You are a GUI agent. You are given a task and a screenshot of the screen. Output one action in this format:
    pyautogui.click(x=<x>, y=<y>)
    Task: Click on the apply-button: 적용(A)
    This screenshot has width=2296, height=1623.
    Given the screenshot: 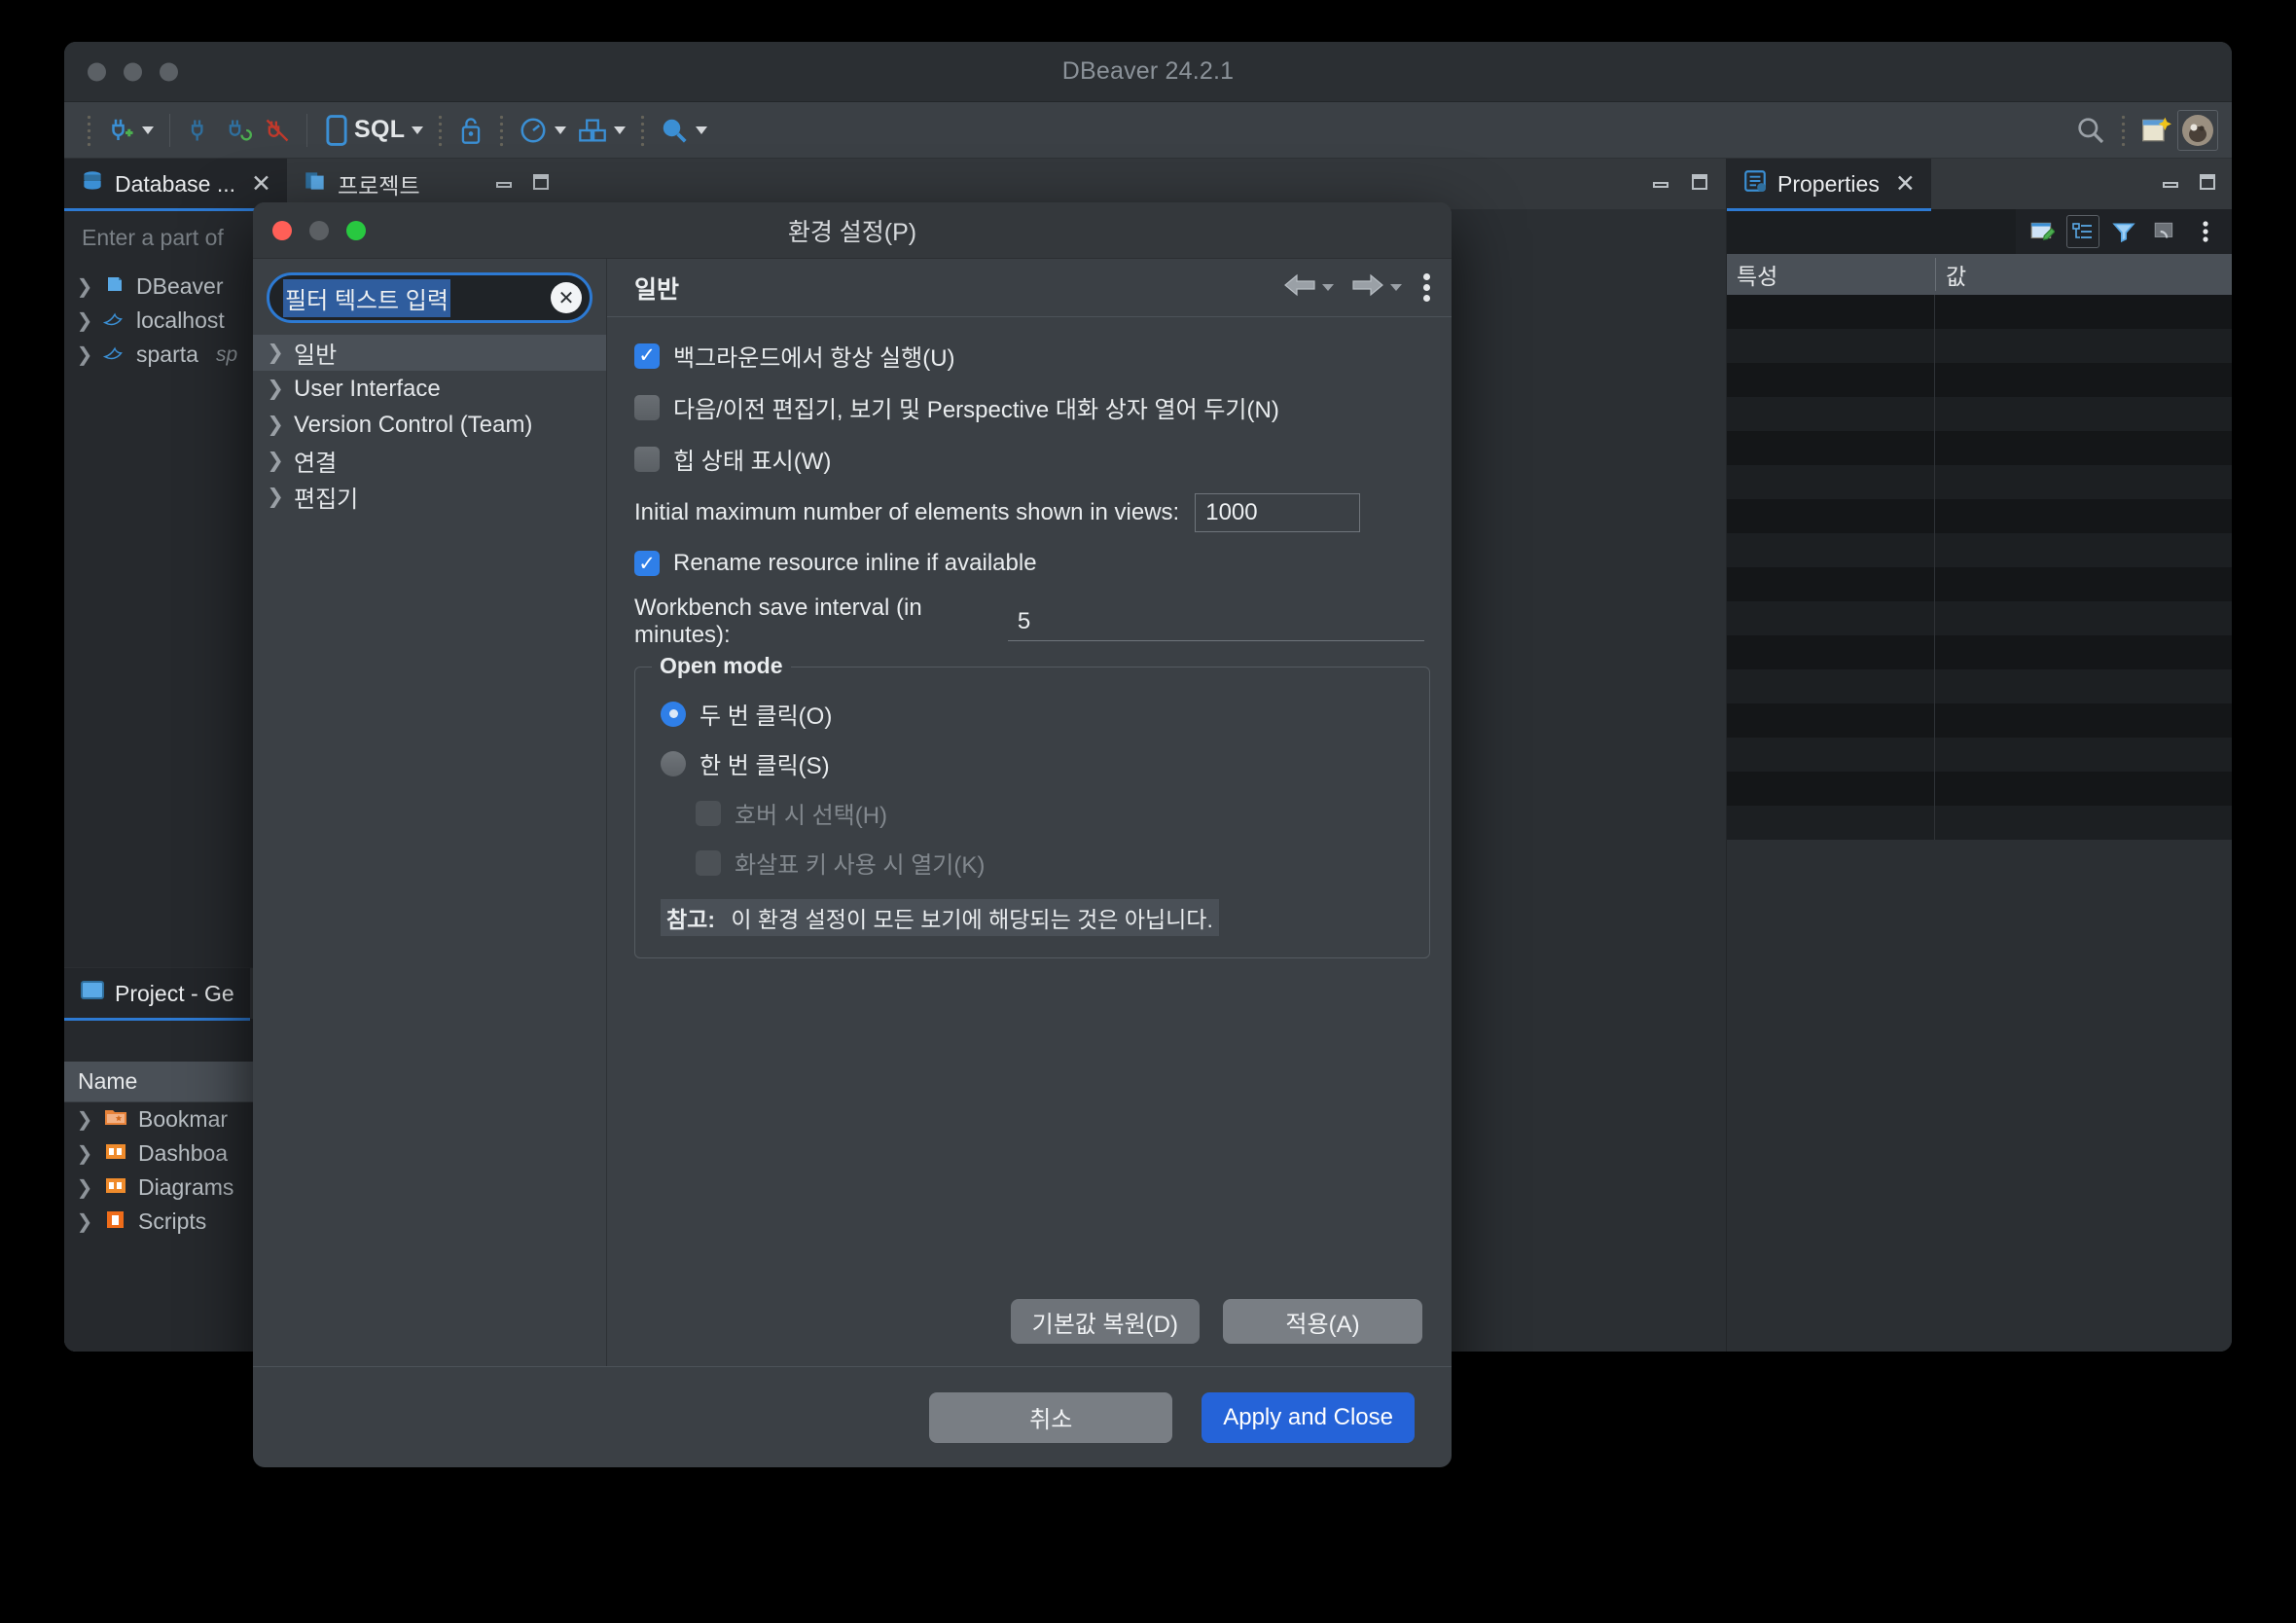 What is the action you would take?
    pyautogui.click(x=1322, y=1321)
    